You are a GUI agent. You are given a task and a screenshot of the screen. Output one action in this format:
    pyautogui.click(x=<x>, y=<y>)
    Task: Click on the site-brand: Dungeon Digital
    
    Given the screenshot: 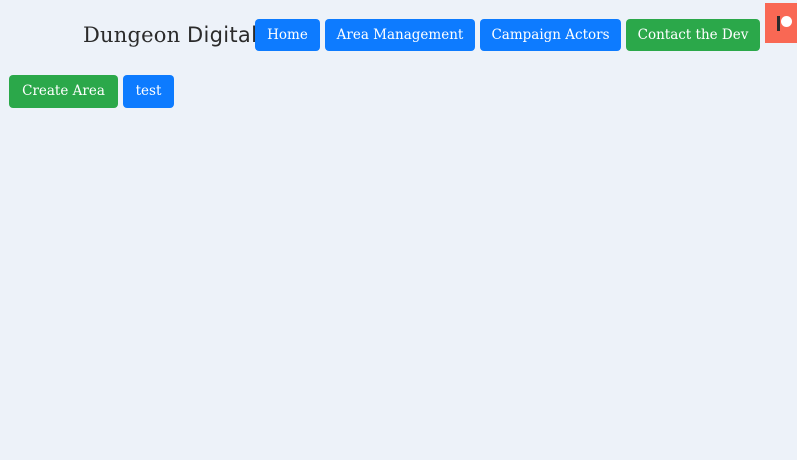 What is the action you would take?
    pyautogui.click(x=170, y=35)
    